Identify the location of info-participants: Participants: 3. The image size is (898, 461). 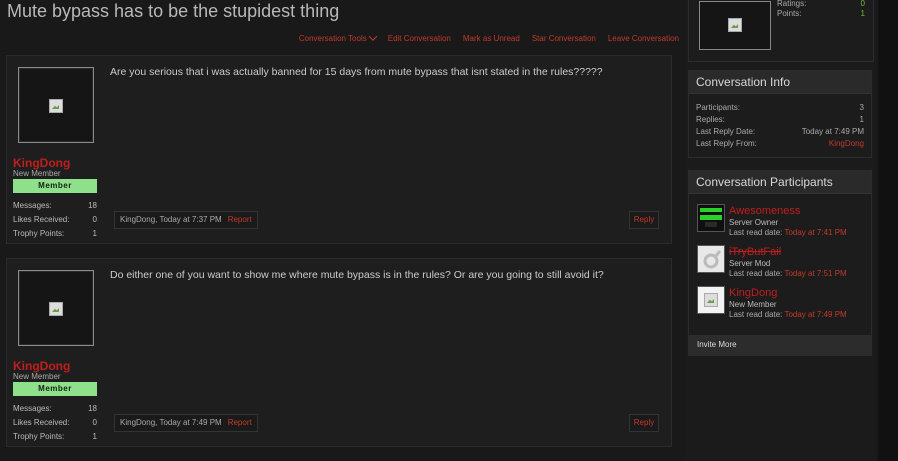
(780, 108).